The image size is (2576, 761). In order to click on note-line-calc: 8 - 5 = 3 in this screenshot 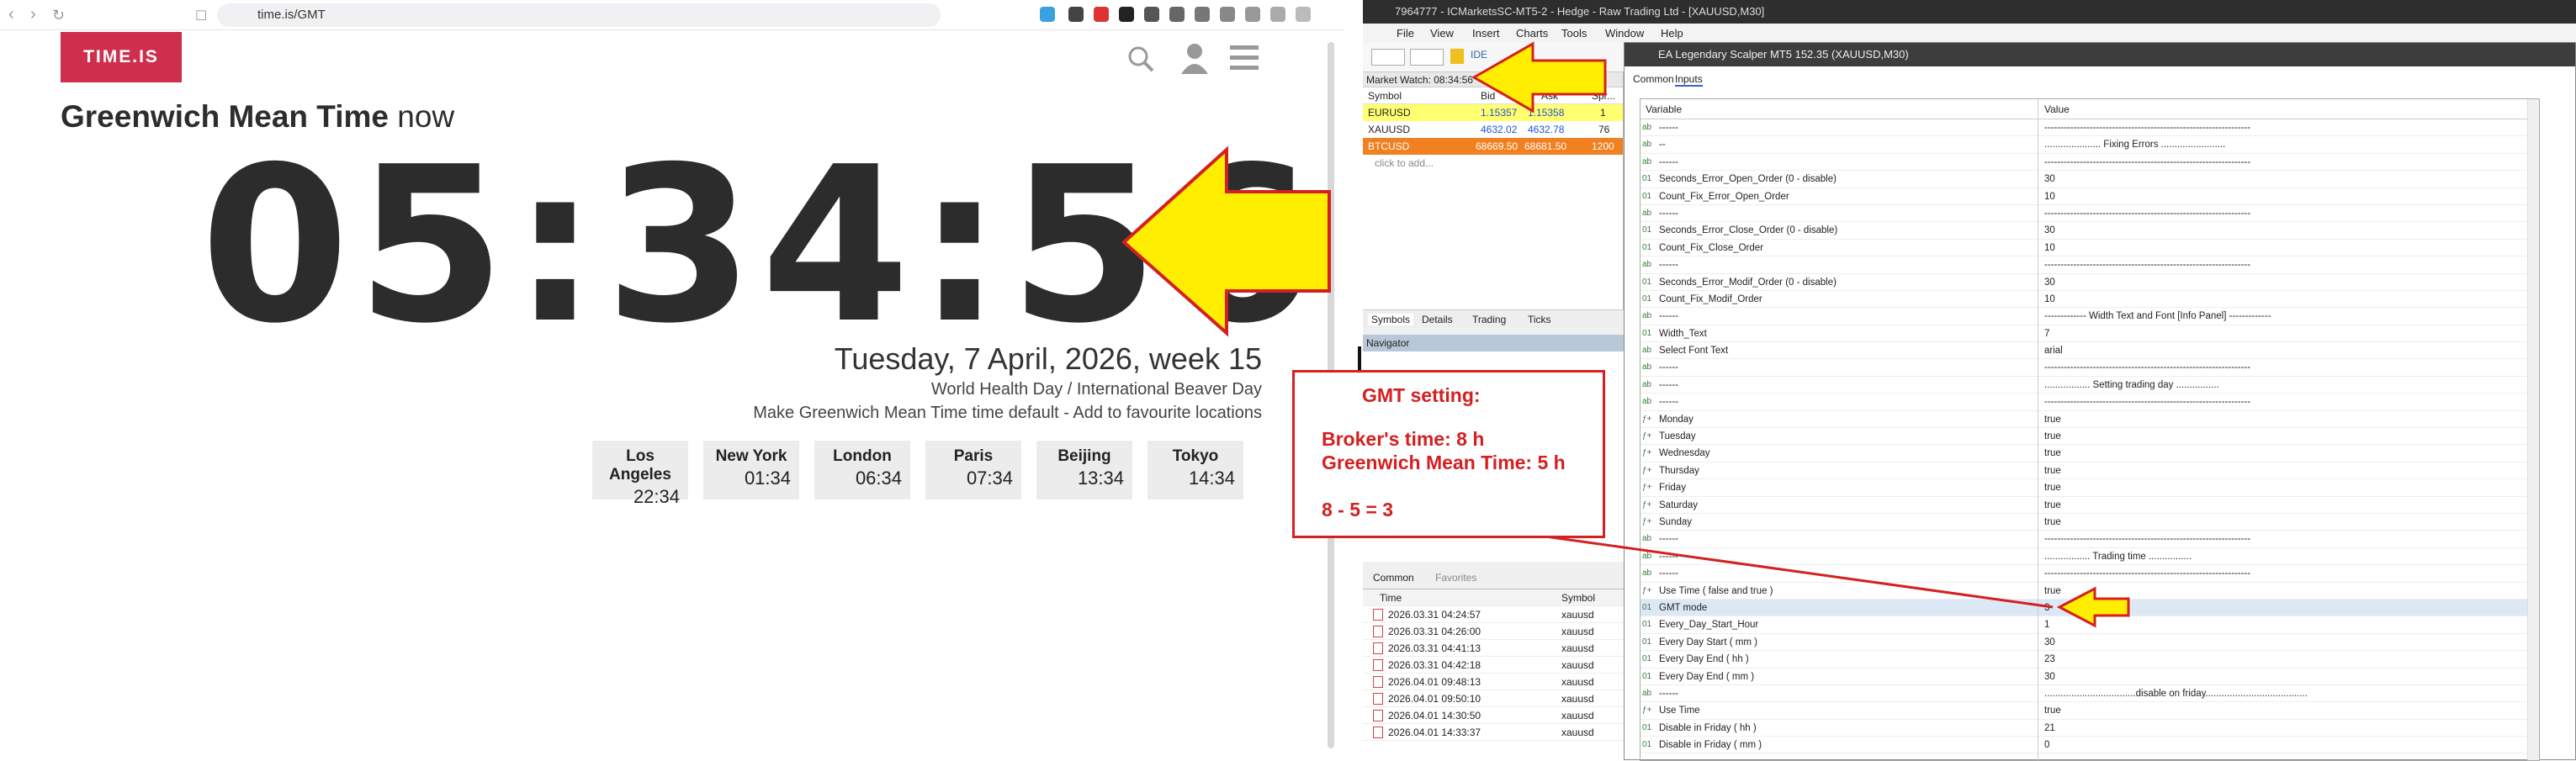, I will do `click(1358, 510)`.